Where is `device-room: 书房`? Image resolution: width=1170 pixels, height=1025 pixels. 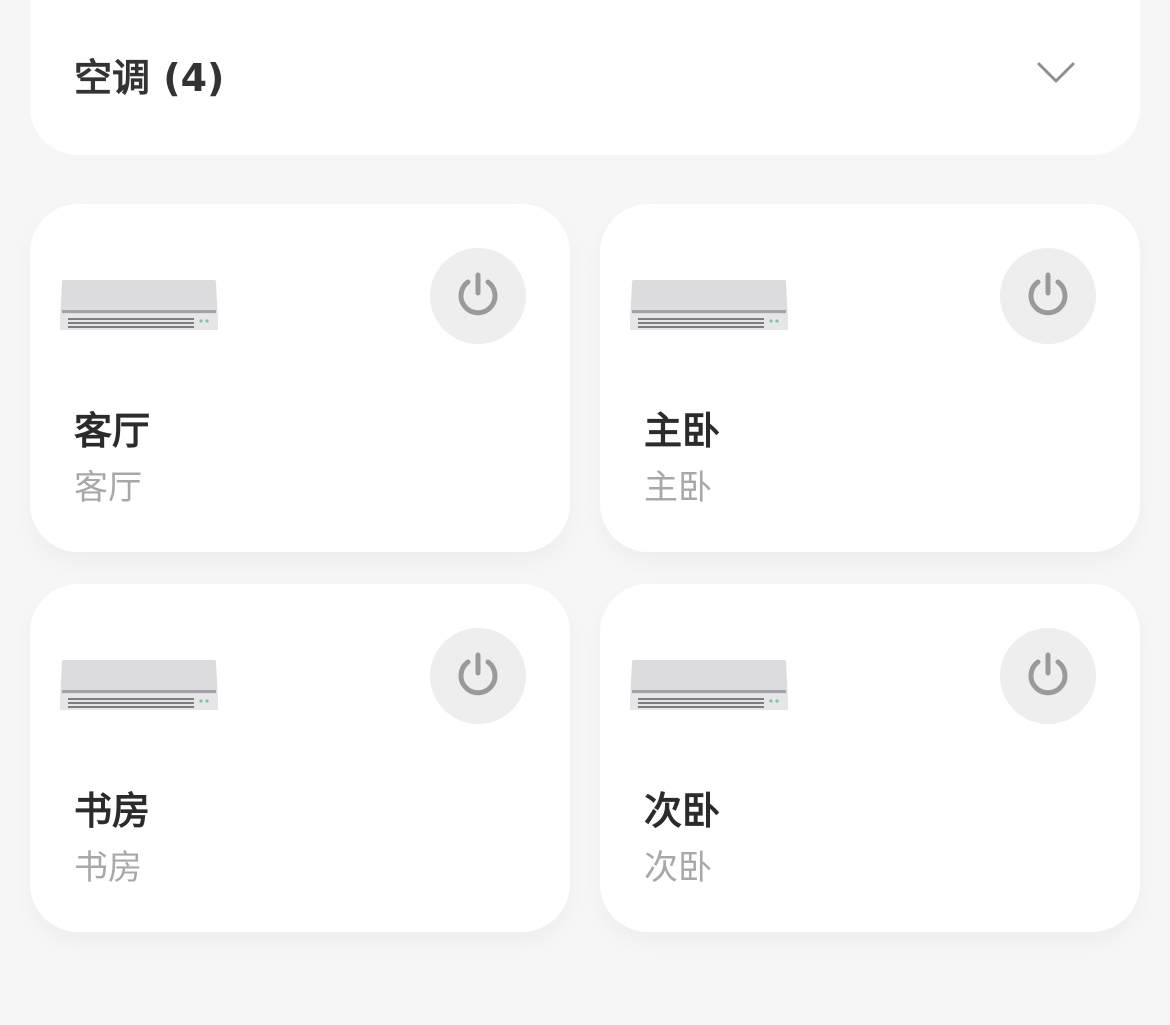 device-room: 书房 is located at coordinates (108, 868).